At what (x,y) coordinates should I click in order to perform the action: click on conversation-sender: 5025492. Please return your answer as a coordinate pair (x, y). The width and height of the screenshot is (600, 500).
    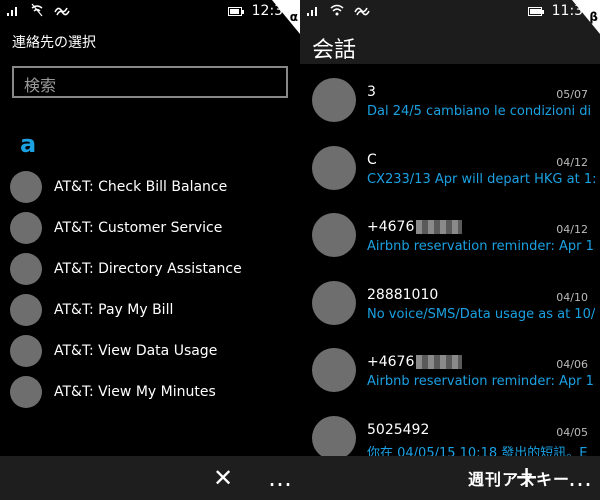
    Looking at the image, I should click on (398, 429).